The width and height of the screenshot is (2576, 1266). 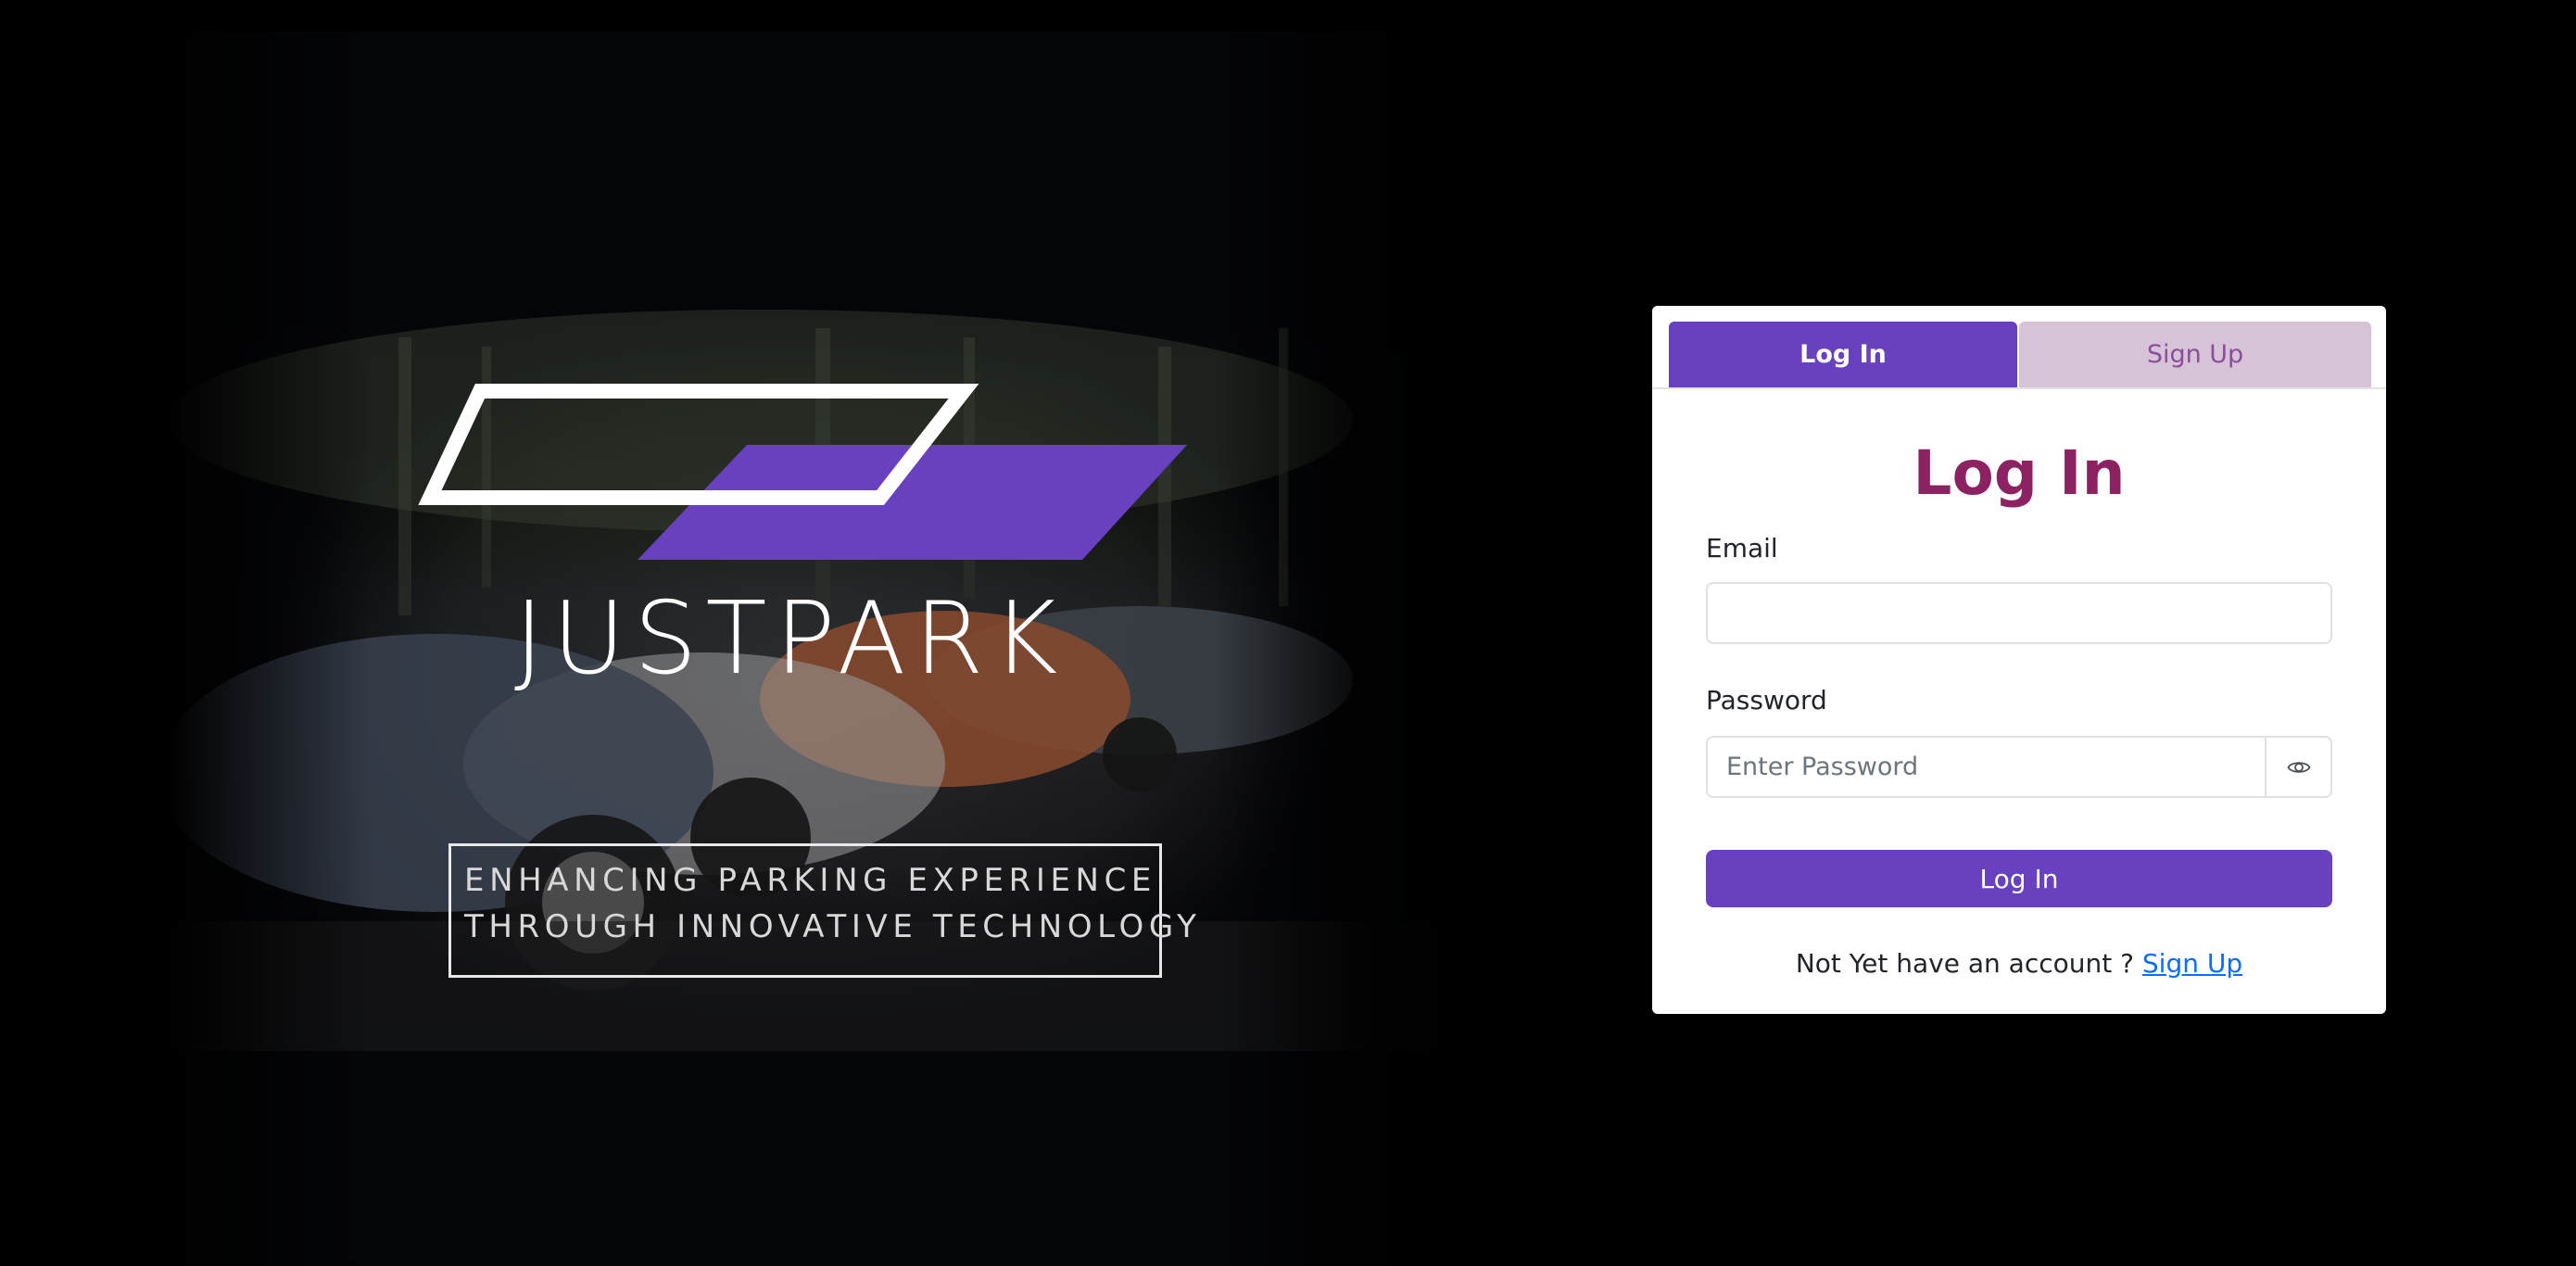 What do you see at coordinates (1986, 767) in the screenshot?
I see `password-field` at bounding box center [1986, 767].